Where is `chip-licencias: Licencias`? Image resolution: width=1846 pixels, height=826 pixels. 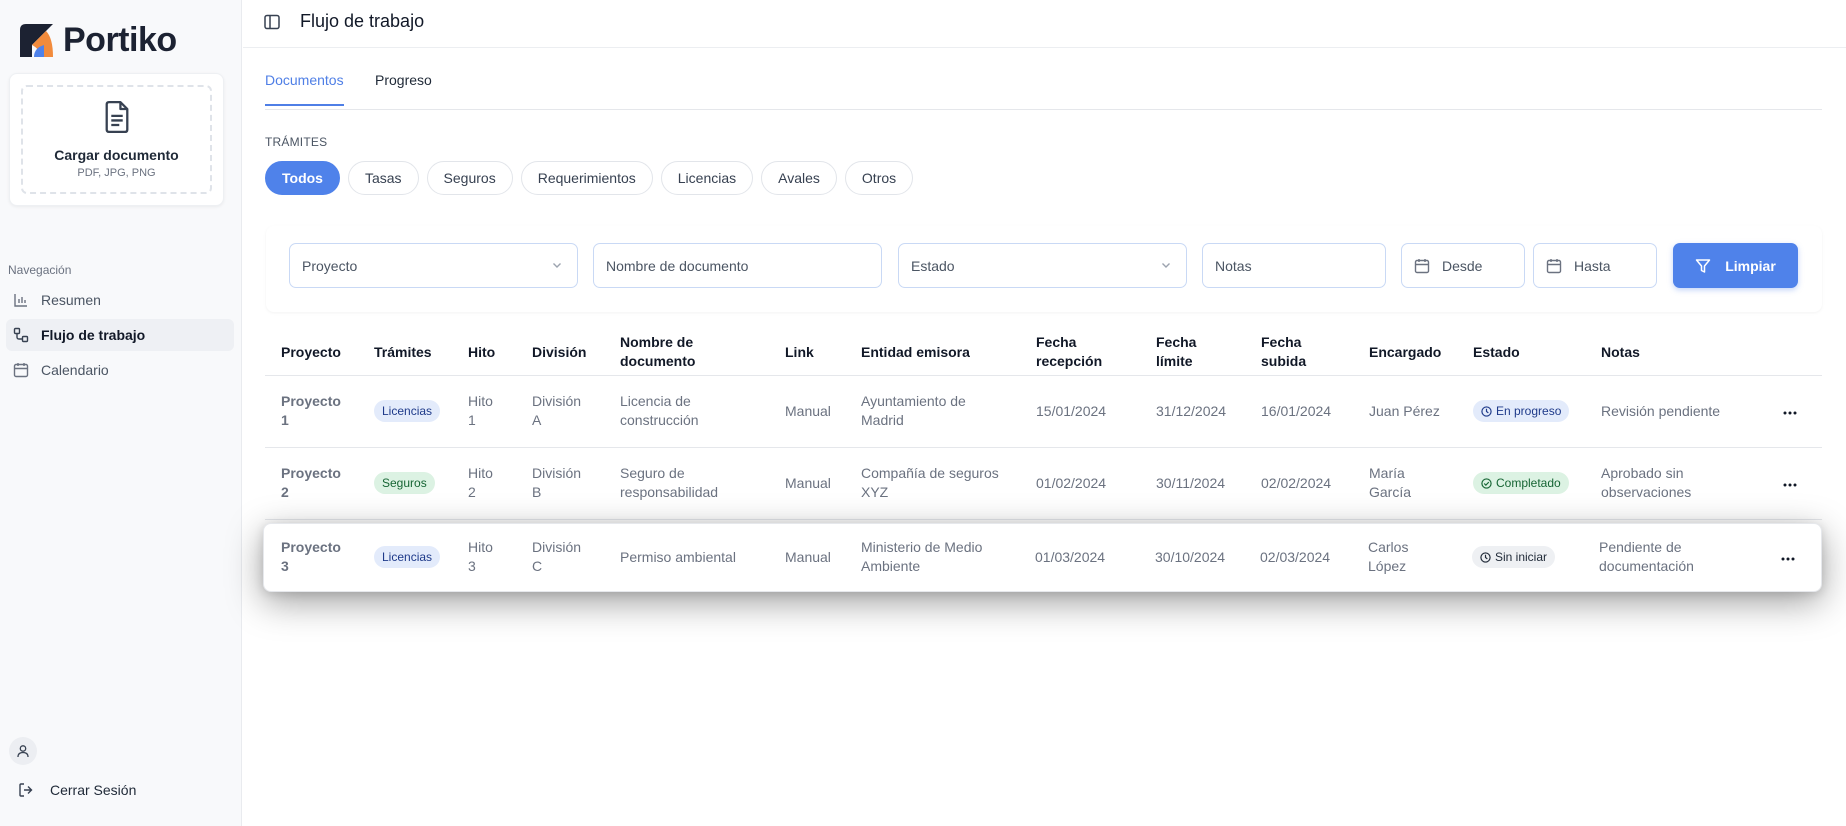 chip-licencias: Licencias is located at coordinates (707, 178).